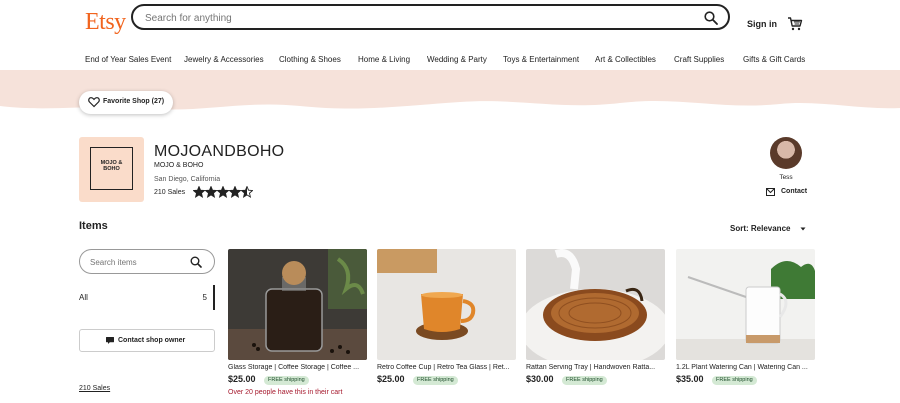  Describe the element at coordinates (170, 192) in the screenshot. I see `shop-sales-count: 210 Sales` at that location.